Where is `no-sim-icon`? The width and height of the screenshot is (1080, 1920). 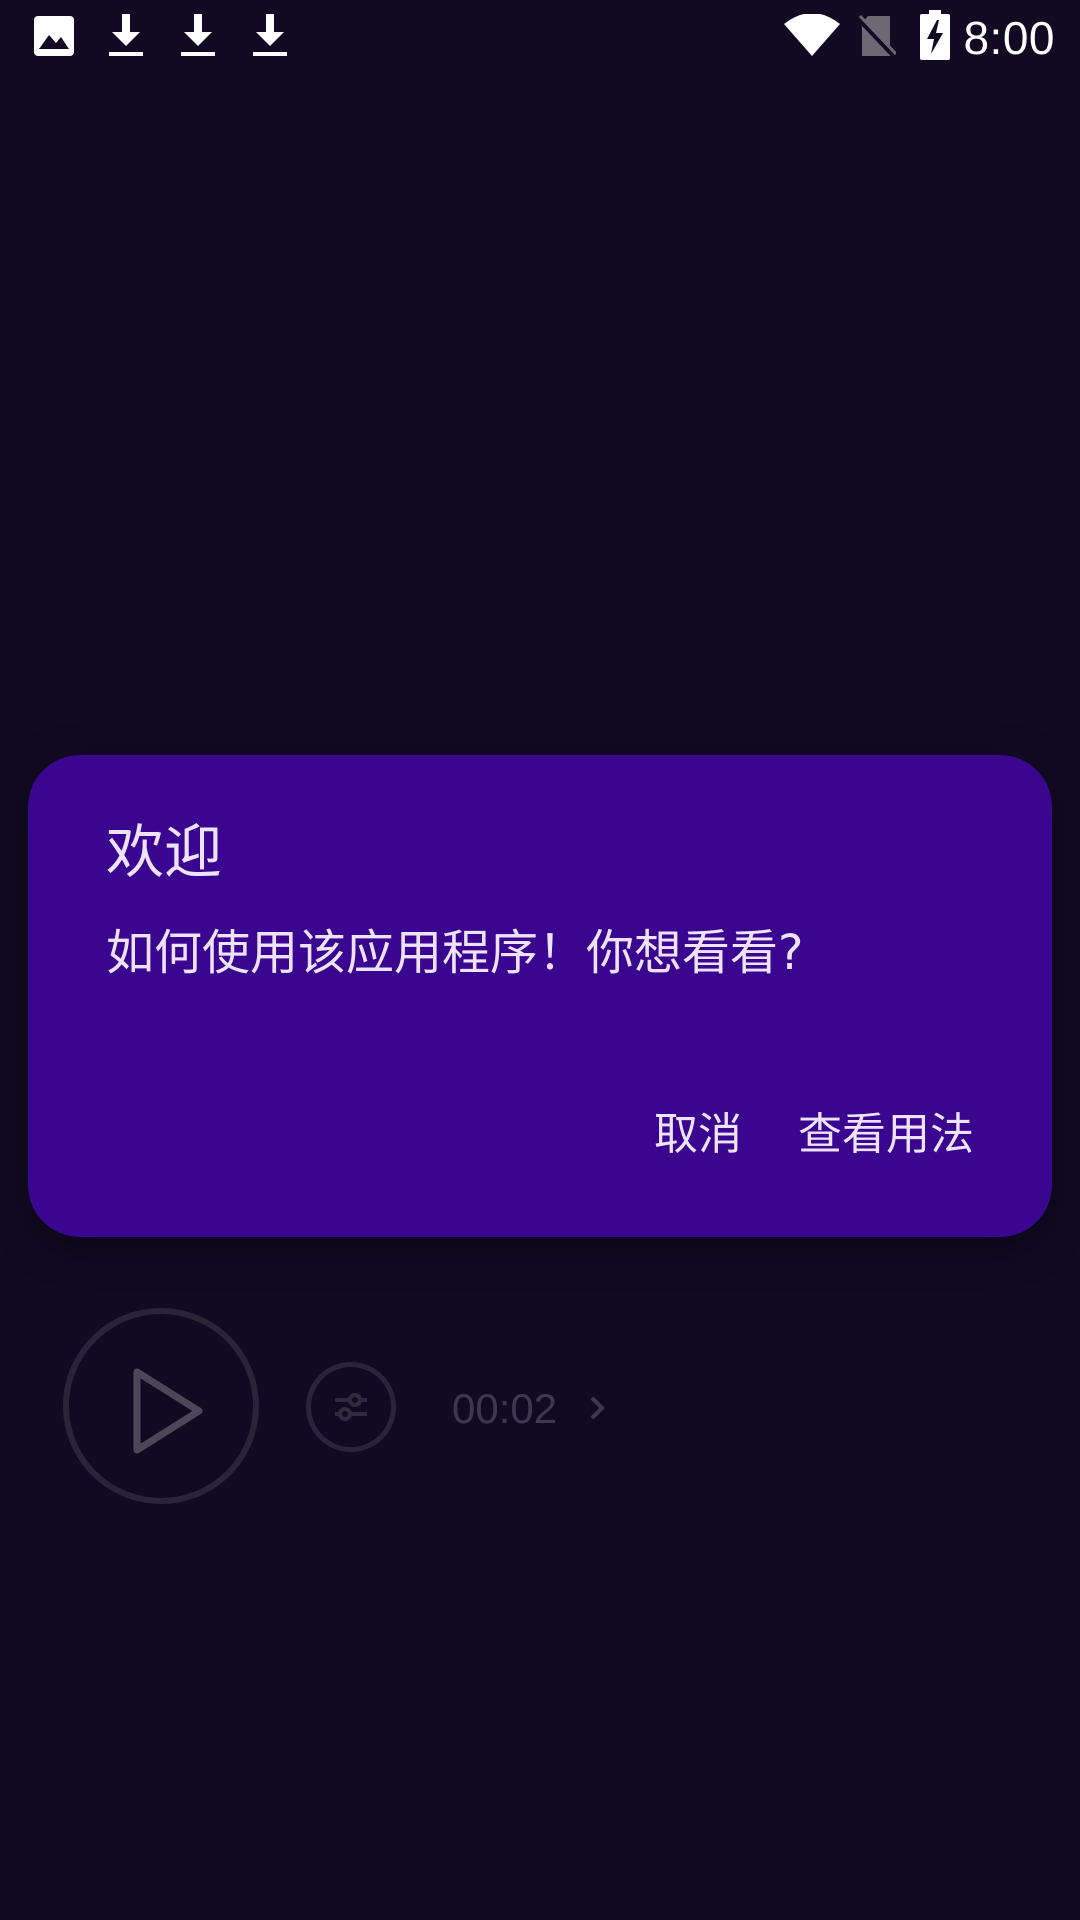
no-sim-icon is located at coordinates (877, 36).